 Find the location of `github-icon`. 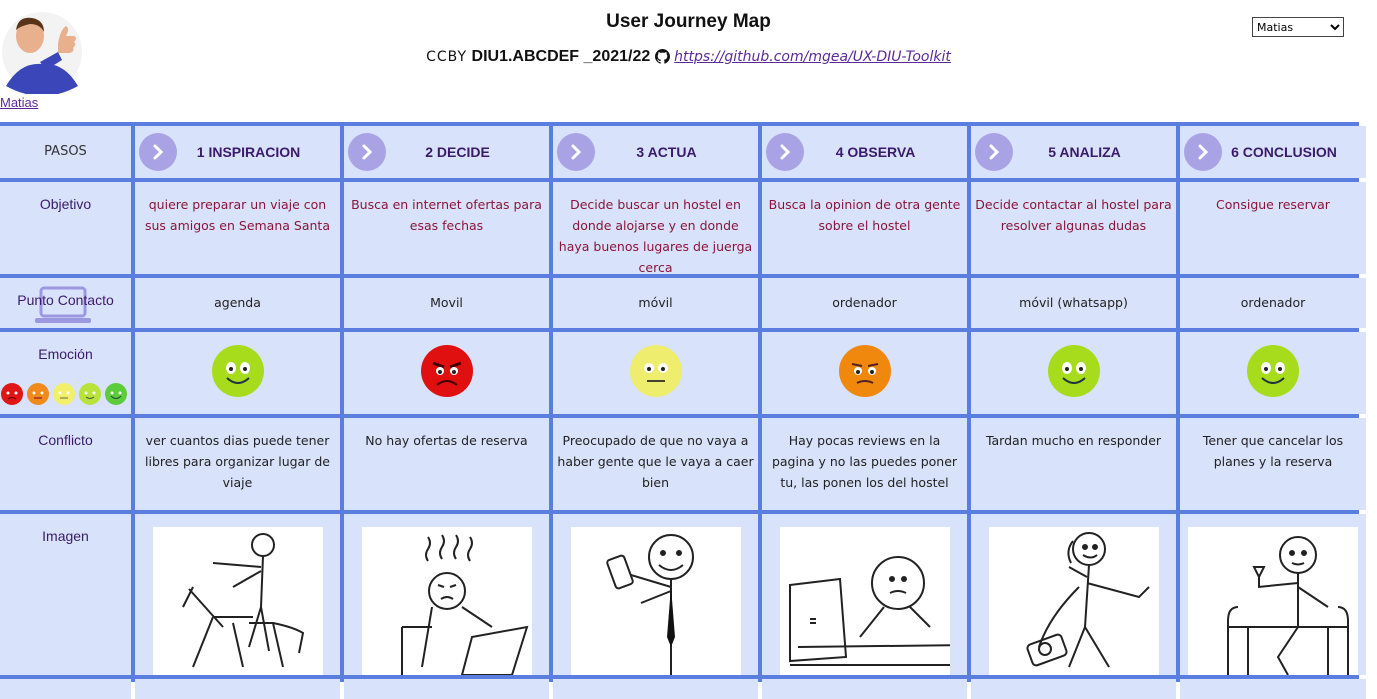

github-icon is located at coordinates (662, 56).